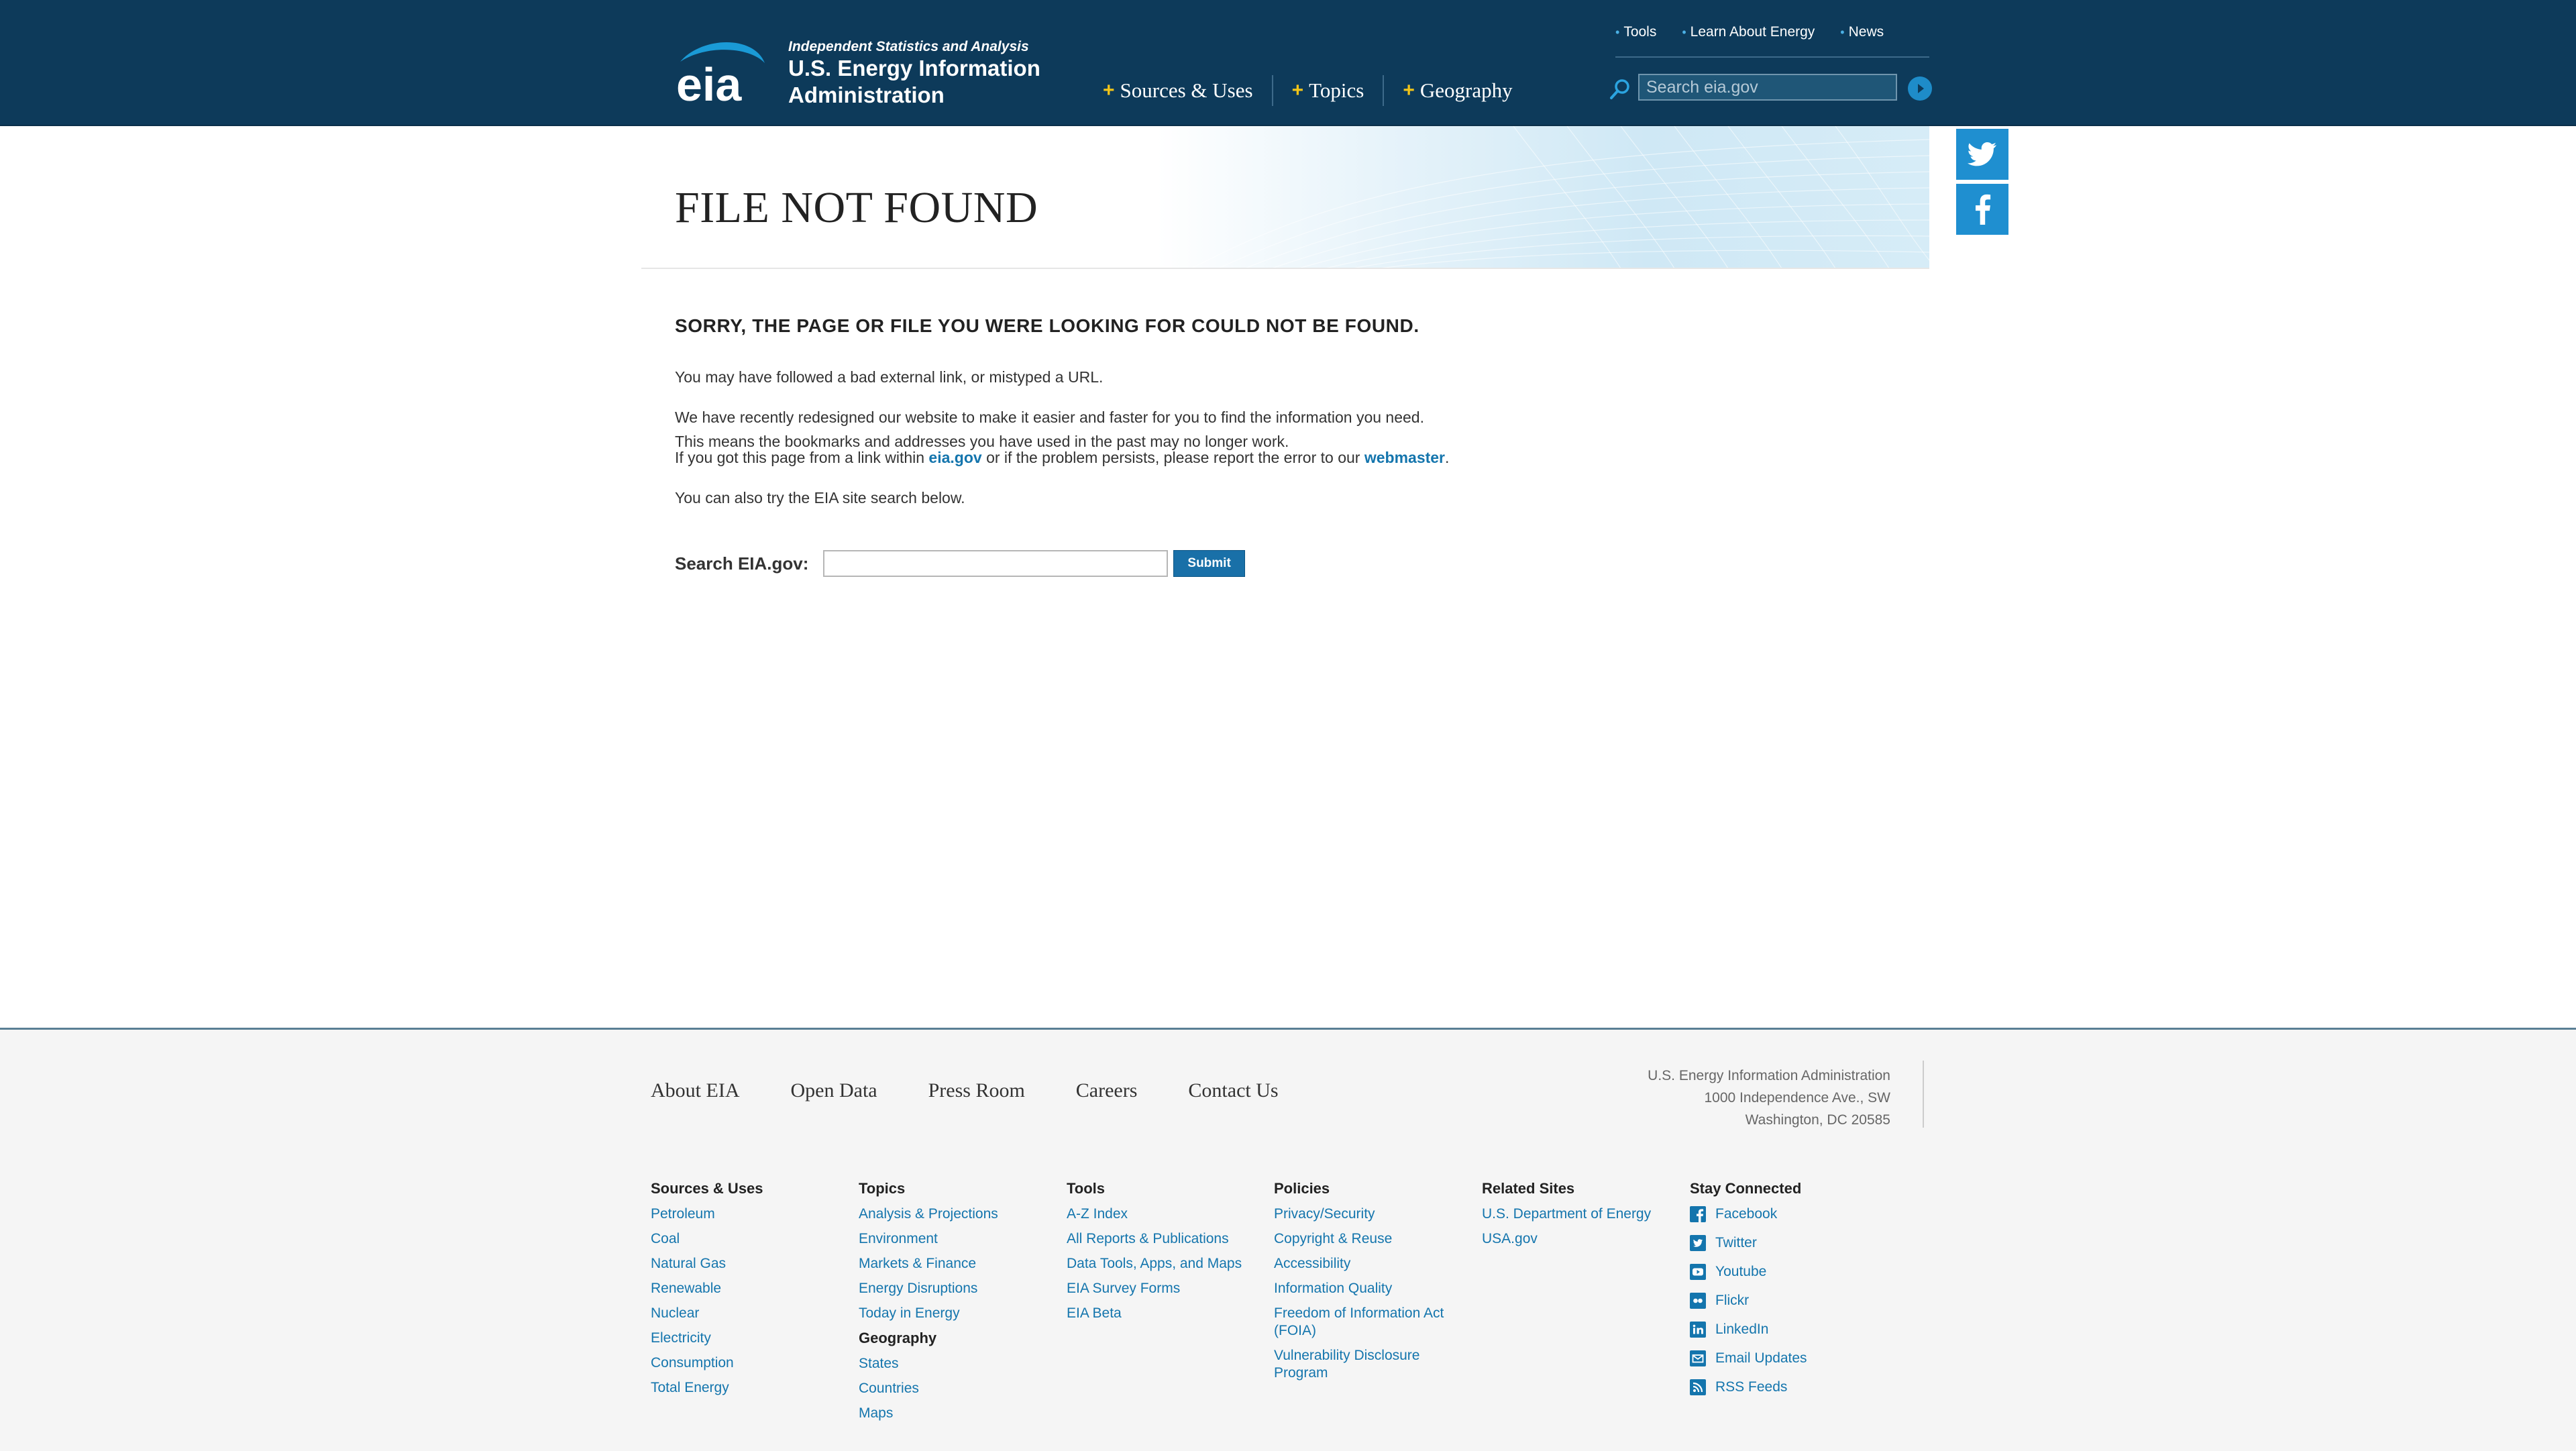  I want to click on arrow-right-icon, so click(1921, 88).